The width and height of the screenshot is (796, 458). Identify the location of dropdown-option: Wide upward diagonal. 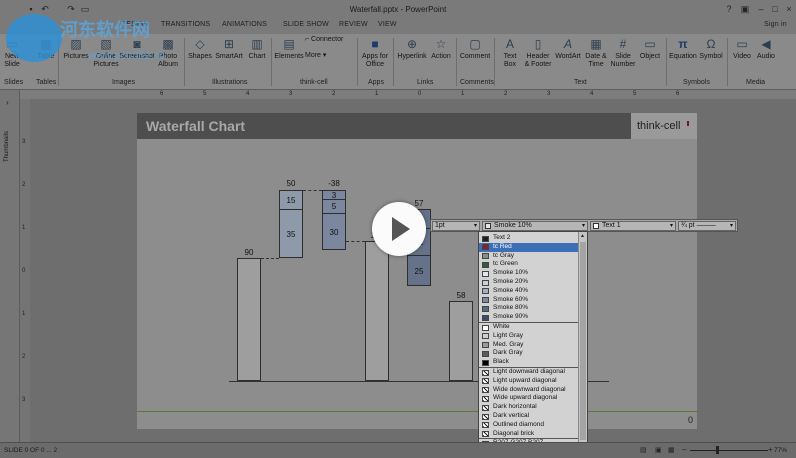
(529, 398).